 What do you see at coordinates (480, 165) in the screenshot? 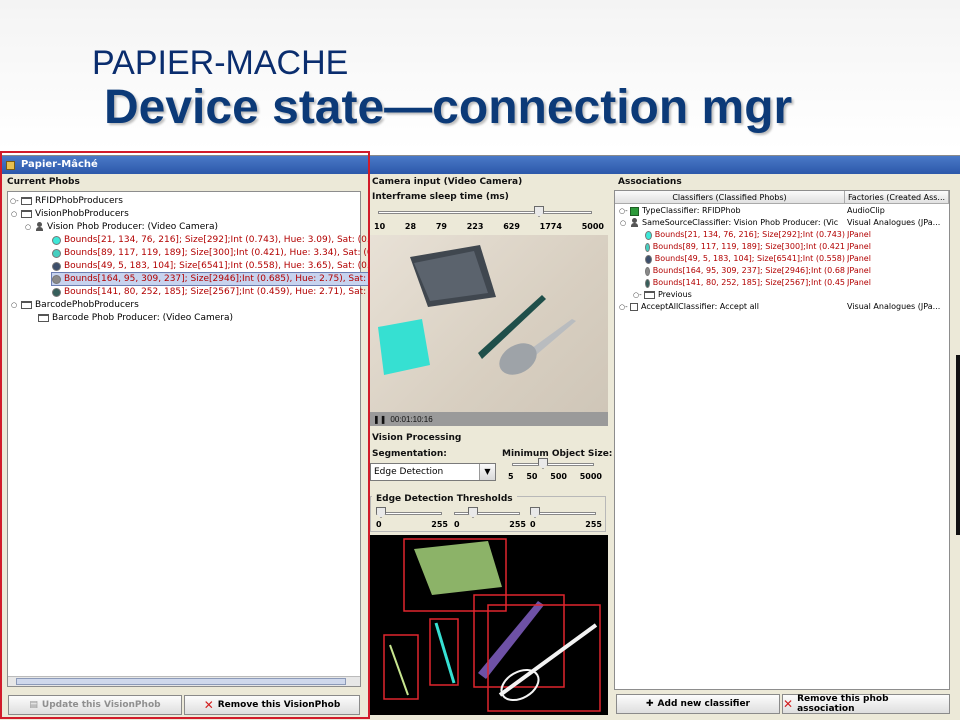
I see `window-titlebar: Papier-Mâché` at bounding box center [480, 165].